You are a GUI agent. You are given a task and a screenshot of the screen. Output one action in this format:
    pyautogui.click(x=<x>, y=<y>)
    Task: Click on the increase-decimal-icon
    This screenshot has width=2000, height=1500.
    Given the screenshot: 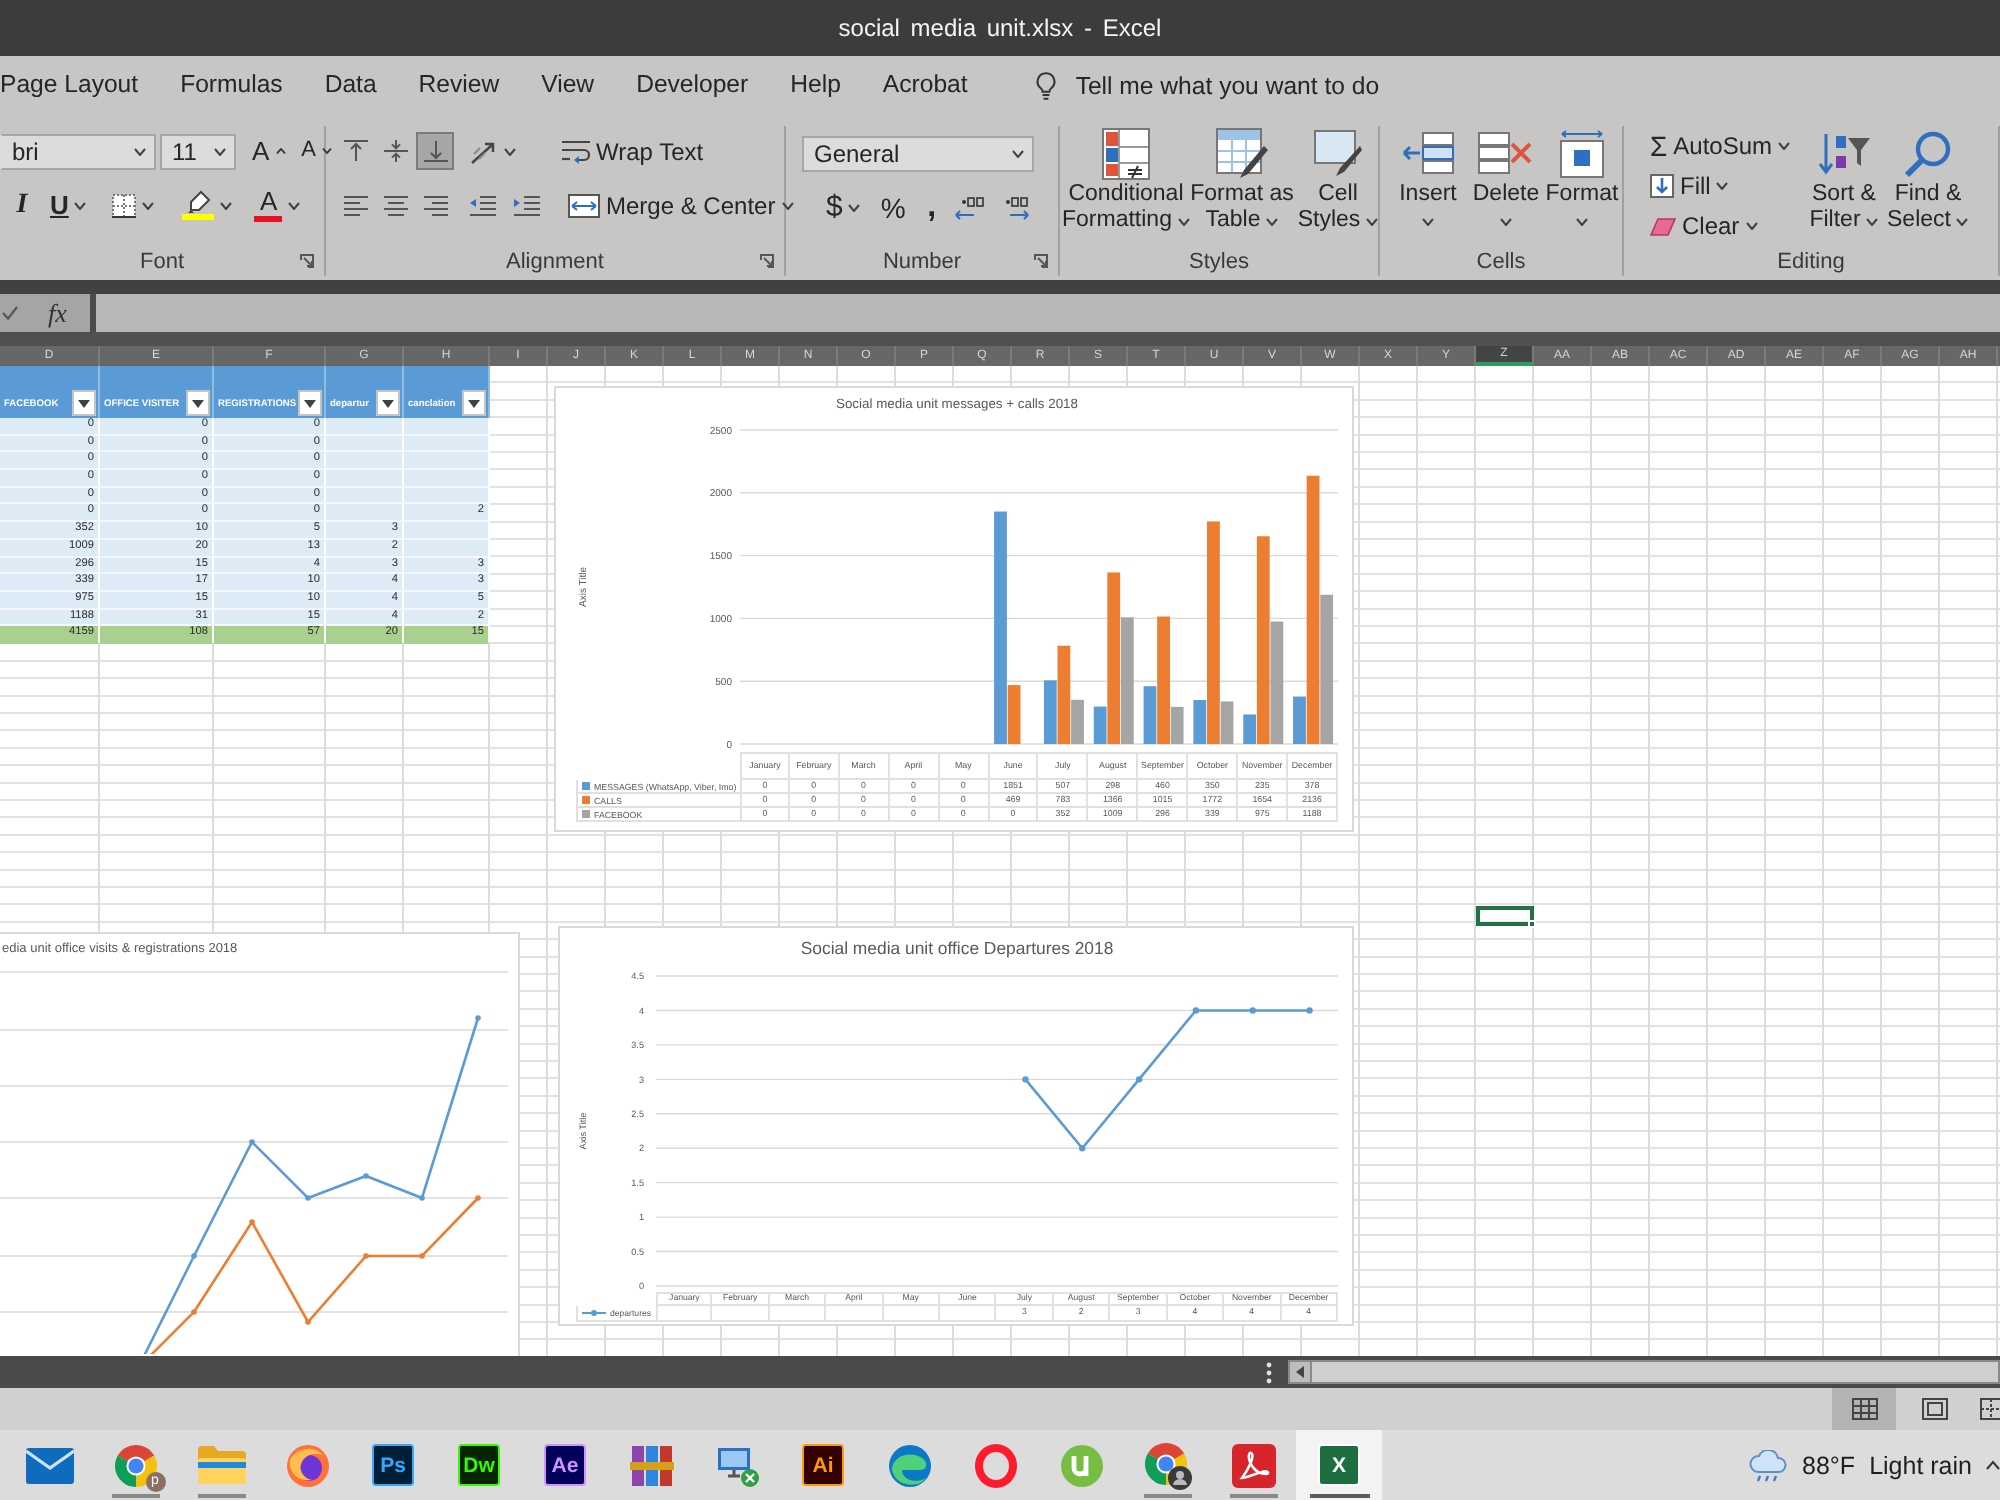 What is the action you would take?
    pyautogui.click(x=969, y=207)
    